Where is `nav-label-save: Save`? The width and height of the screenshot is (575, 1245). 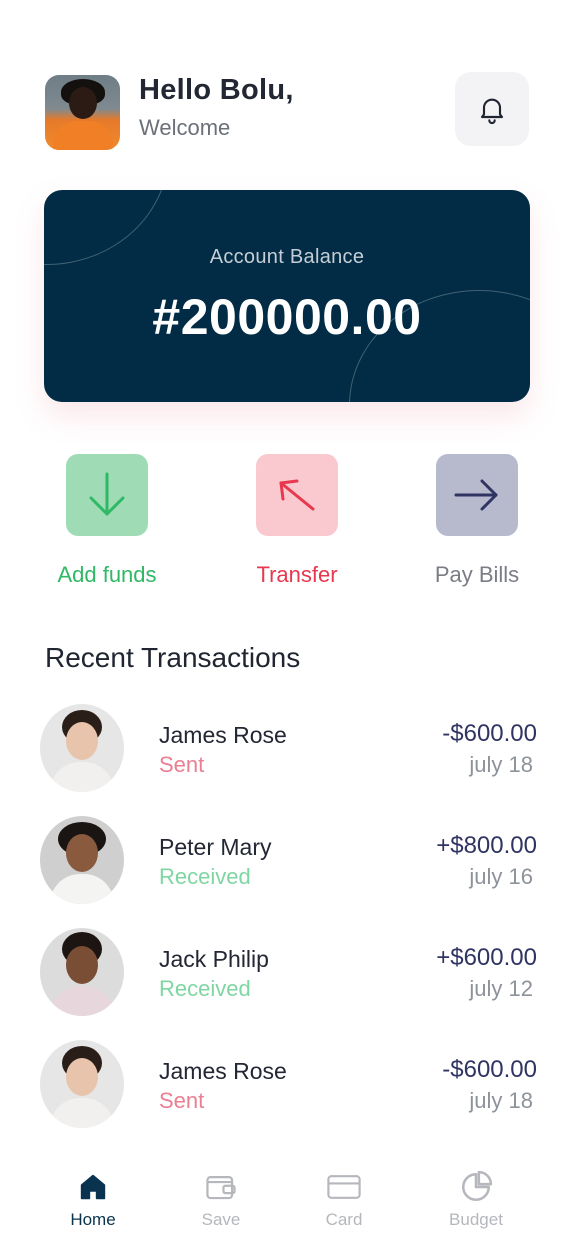
nav-label-save: Save is located at coordinates (221, 1219).